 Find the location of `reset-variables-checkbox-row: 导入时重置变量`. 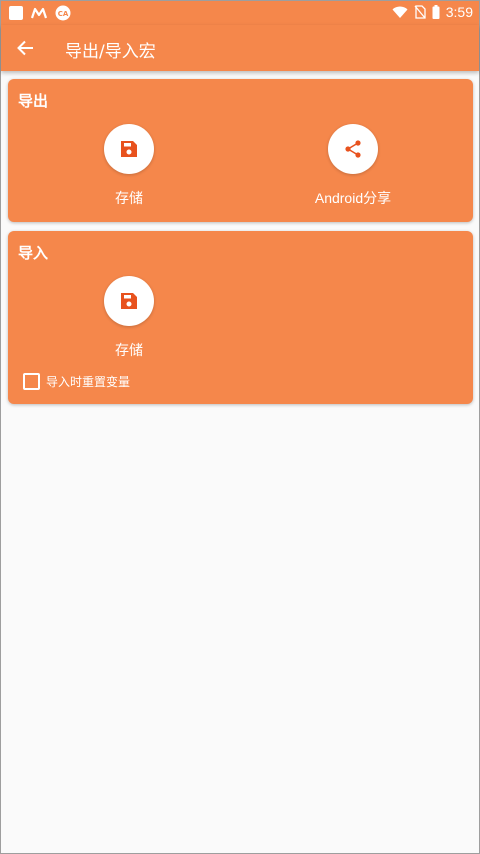

reset-variables-checkbox-row: 导入时重置变量 is located at coordinates (76, 381).